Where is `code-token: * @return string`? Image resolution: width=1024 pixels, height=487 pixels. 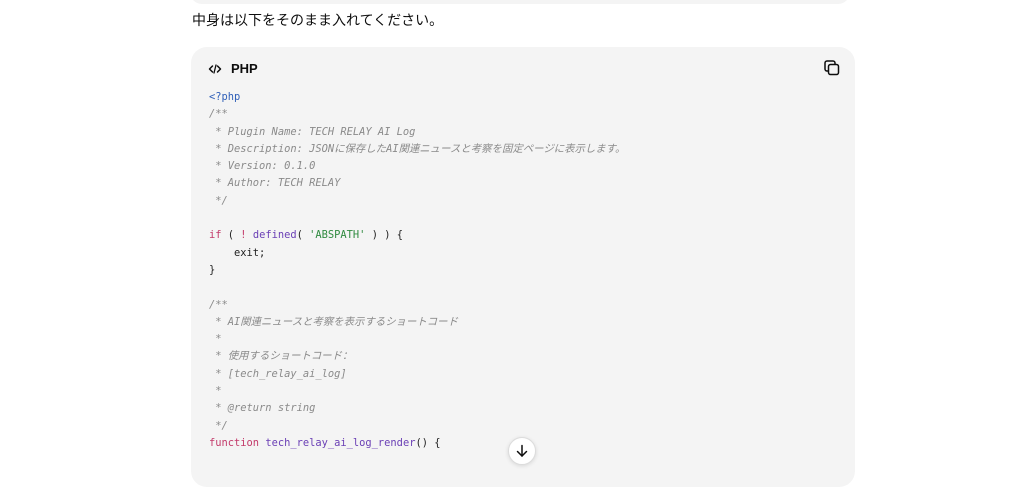 code-token: * @return string is located at coordinates (262, 408).